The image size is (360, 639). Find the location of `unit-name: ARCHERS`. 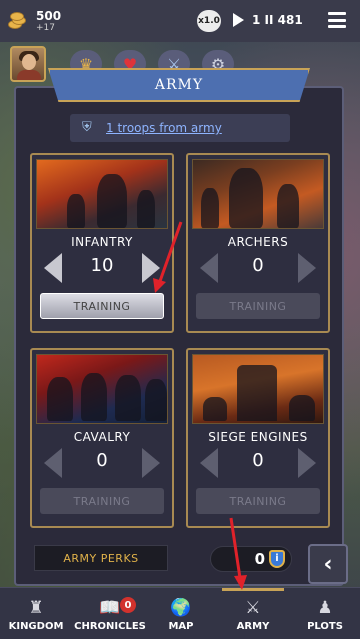

unit-name: ARCHERS is located at coordinates (258, 242).